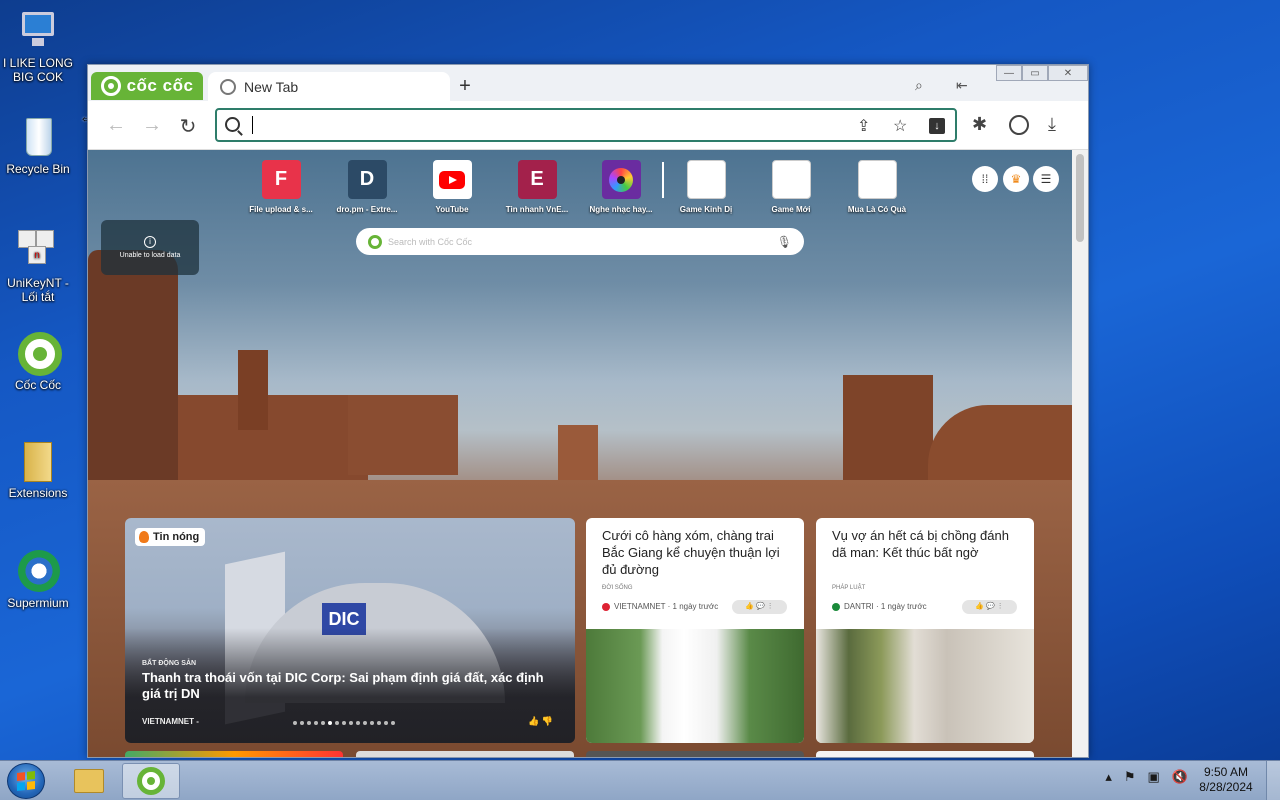  What do you see at coordinates (640, 780) in the screenshot?
I see `taskbar: ▴ ⚑ ▣ 🔇 9:50 AM 8/28/2024` at bounding box center [640, 780].